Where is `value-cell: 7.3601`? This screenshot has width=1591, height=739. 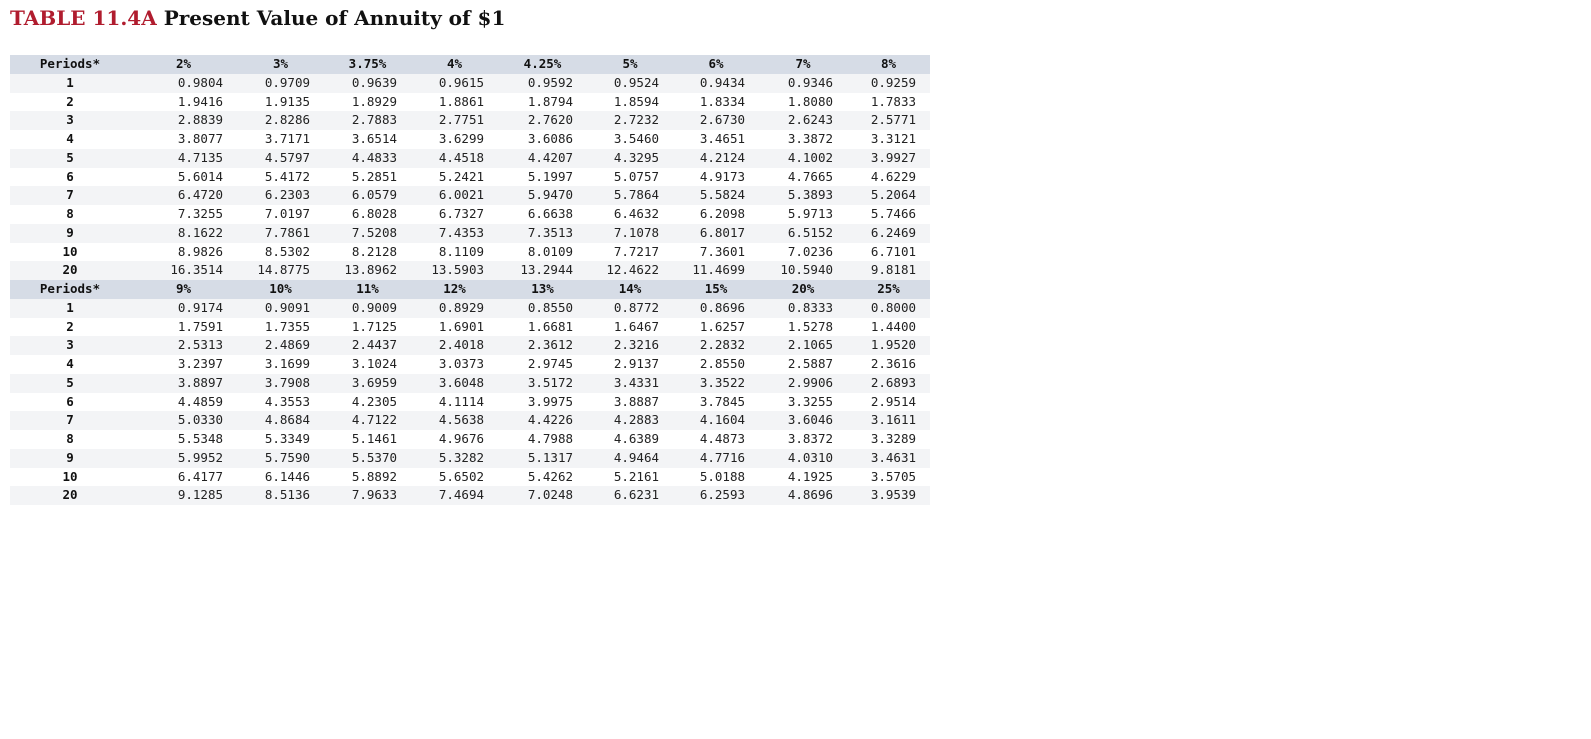 value-cell: 7.3601 is located at coordinates (722, 251).